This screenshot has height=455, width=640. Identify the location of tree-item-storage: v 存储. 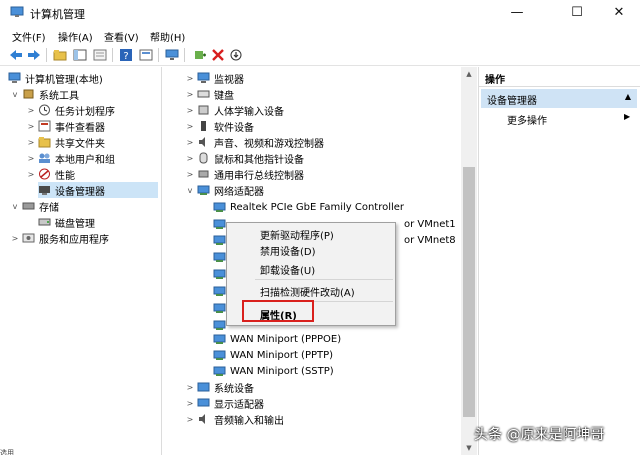
(34, 206).